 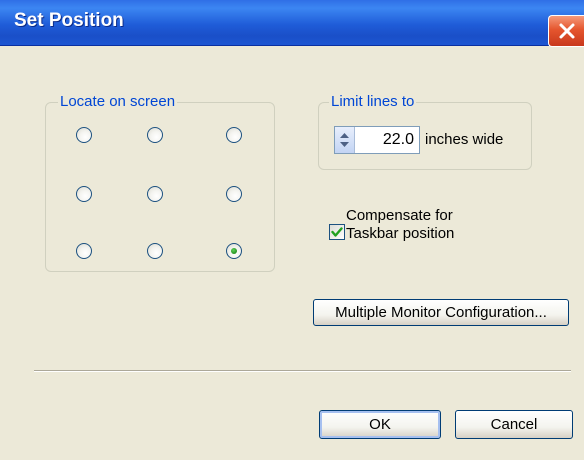 I want to click on radio-center, so click(x=155, y=194).